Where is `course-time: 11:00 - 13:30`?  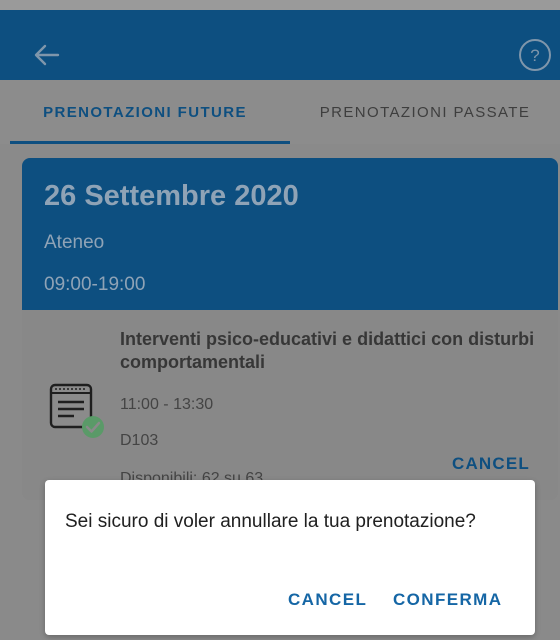
course-time: 11:00 - 13:30 is located at coordinates (167, 404).